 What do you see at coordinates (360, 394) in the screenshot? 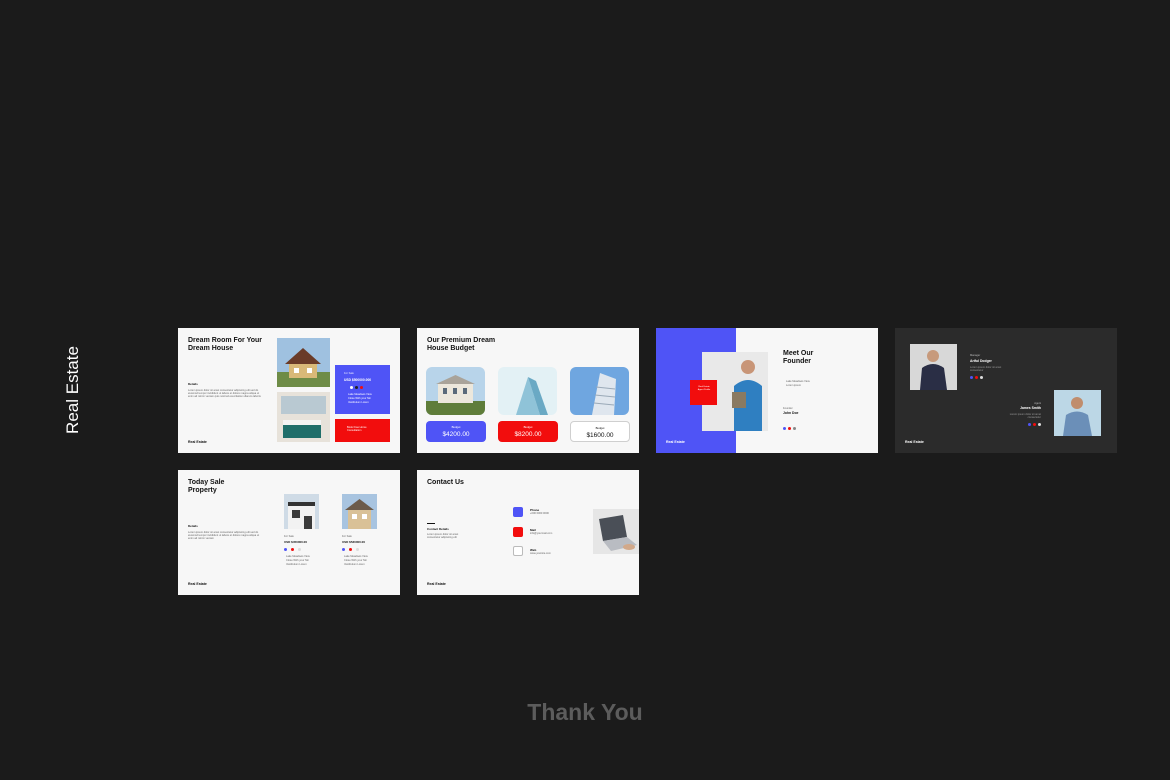
I see `feature-1: Lake Meadows View` at bounding box center [360, 394].